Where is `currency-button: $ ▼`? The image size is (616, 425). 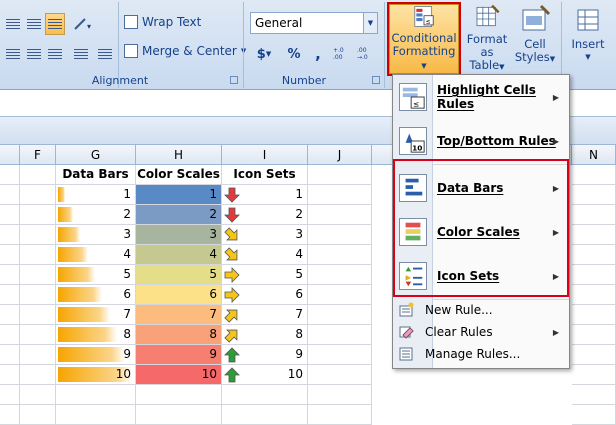 currency-button: $ ▼ is located at coordinates (264, 54).